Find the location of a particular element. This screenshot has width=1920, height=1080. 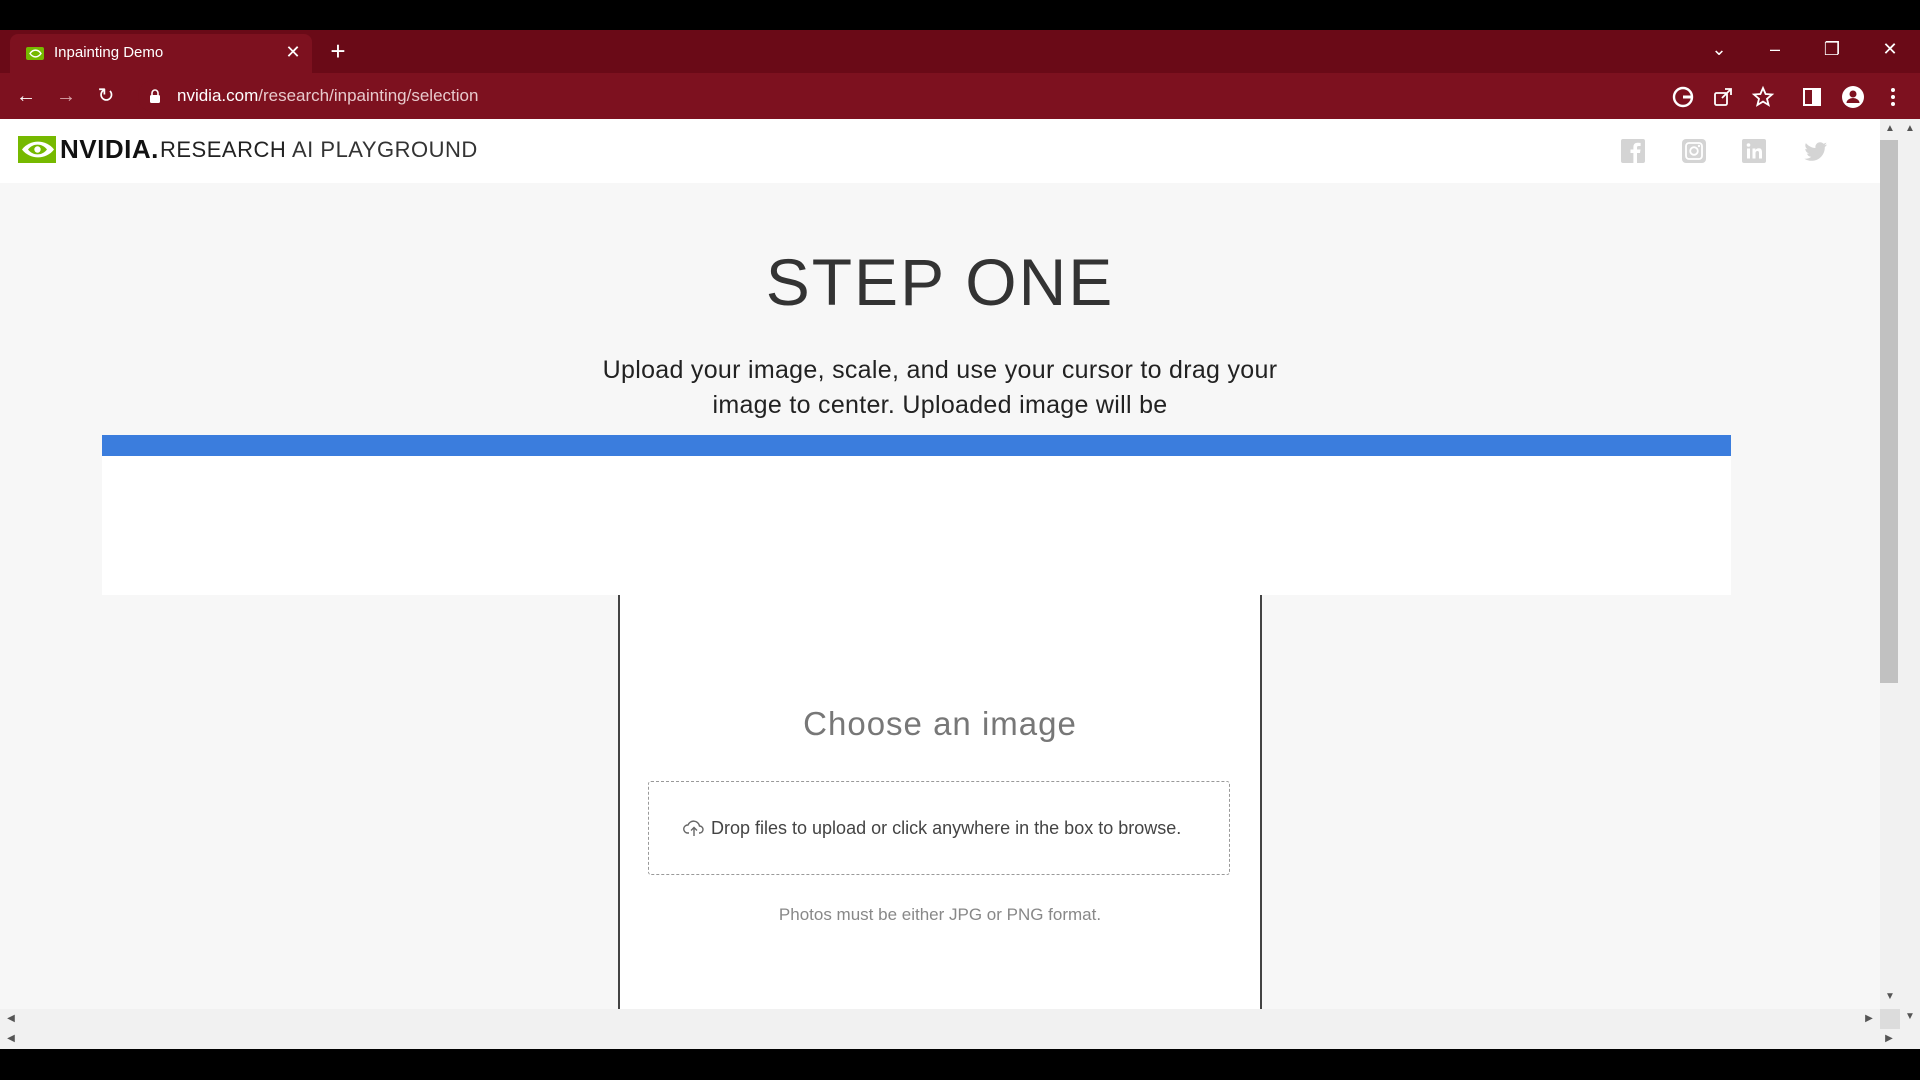

brand-ai-playground: AI PLAYGROUND is located at coordinates (385, 150).